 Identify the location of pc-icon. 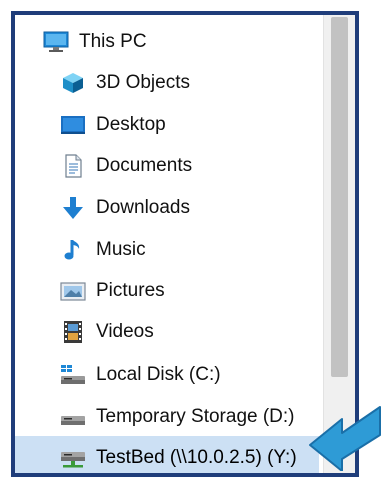
(56, 42).